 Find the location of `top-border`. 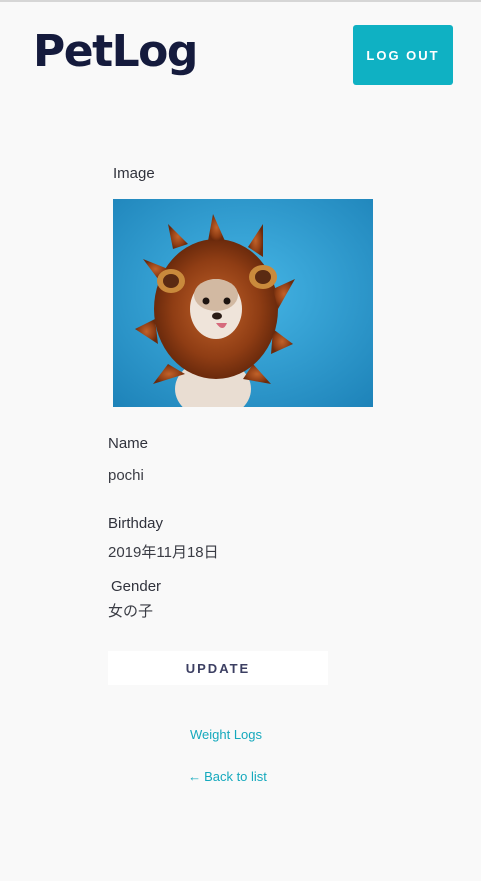

top-border is located at coordinates (240, 1).